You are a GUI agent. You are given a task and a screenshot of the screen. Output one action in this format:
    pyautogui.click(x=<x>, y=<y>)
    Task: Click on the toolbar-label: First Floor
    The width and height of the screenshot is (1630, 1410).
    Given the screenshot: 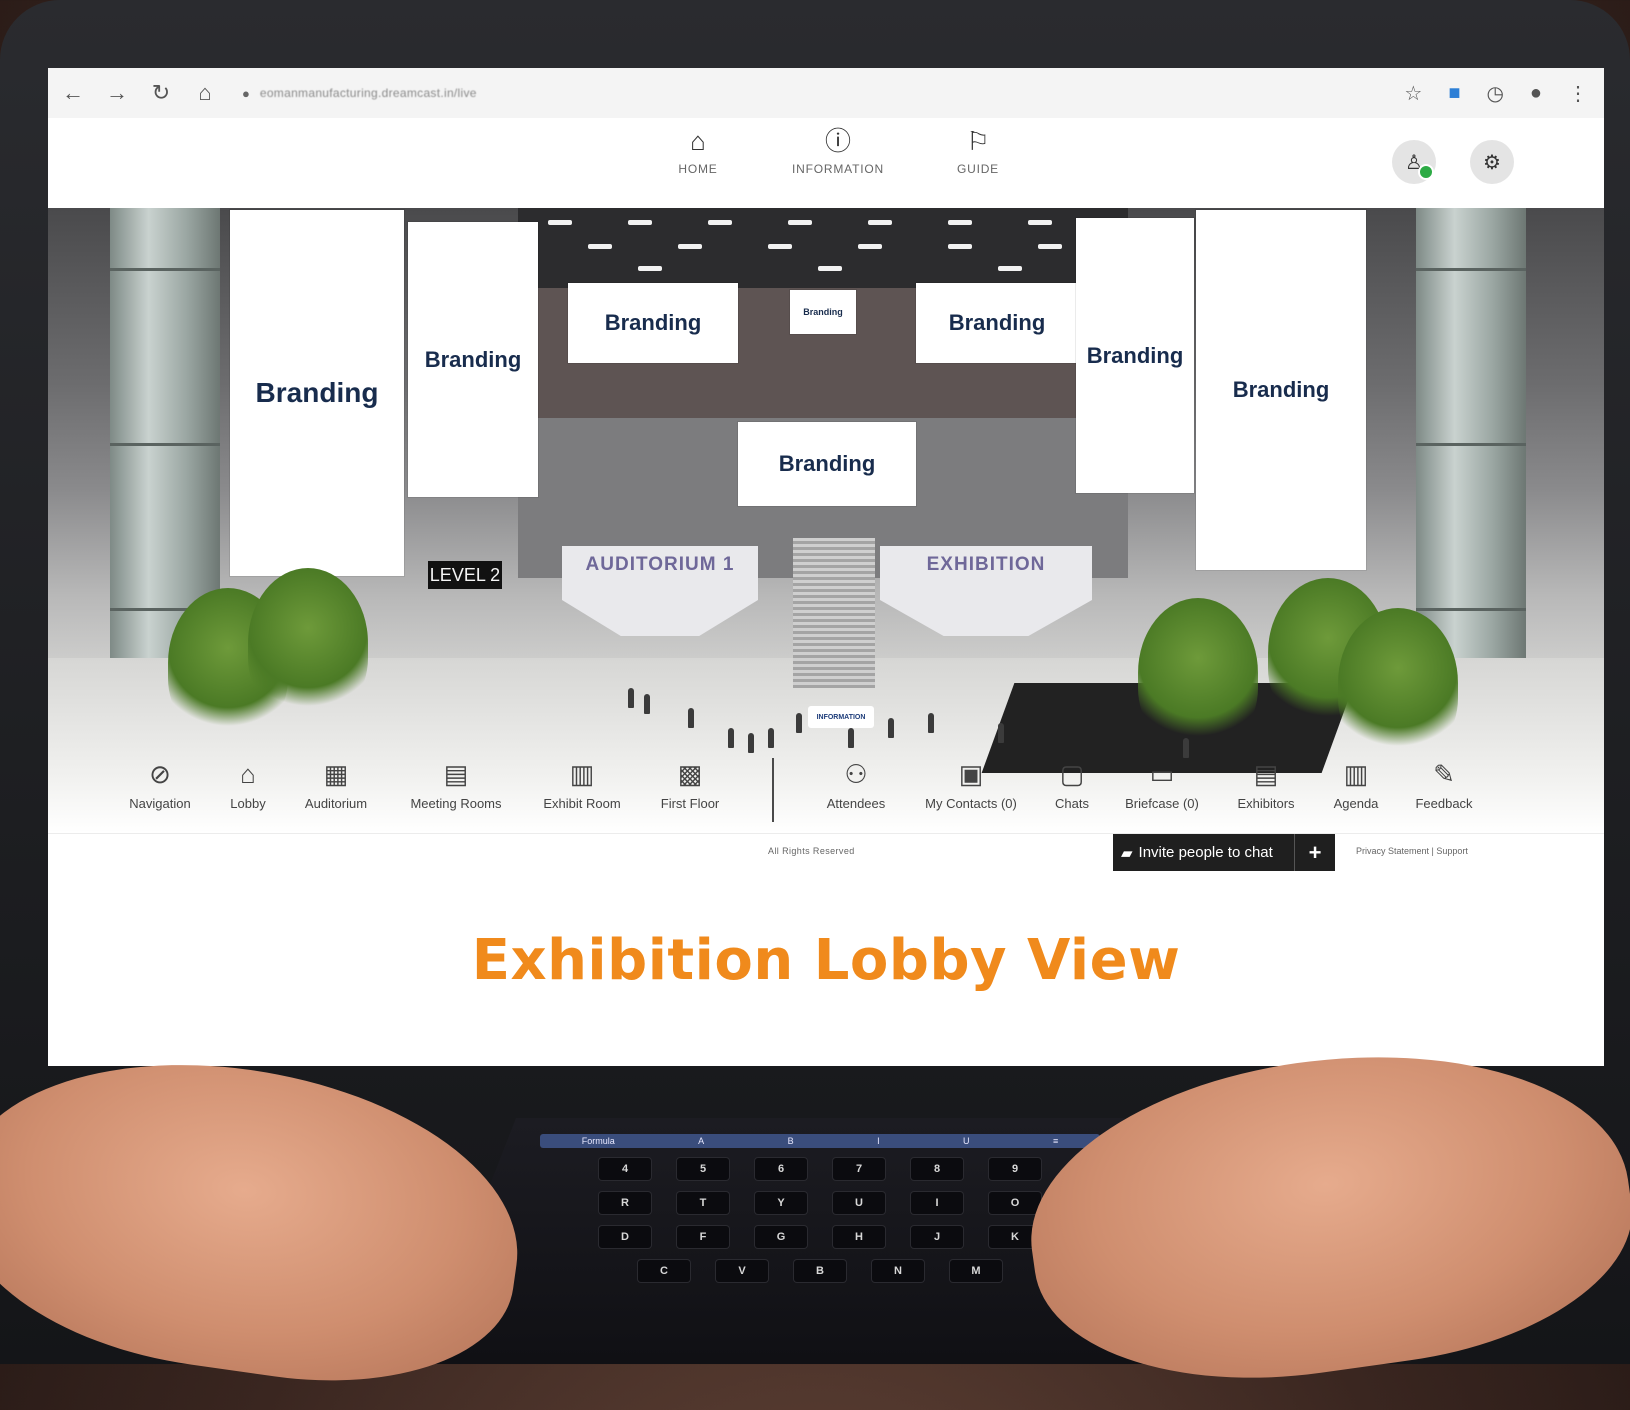 What is the action you would take?
    pyautogui.click(x=690, y=803)
    